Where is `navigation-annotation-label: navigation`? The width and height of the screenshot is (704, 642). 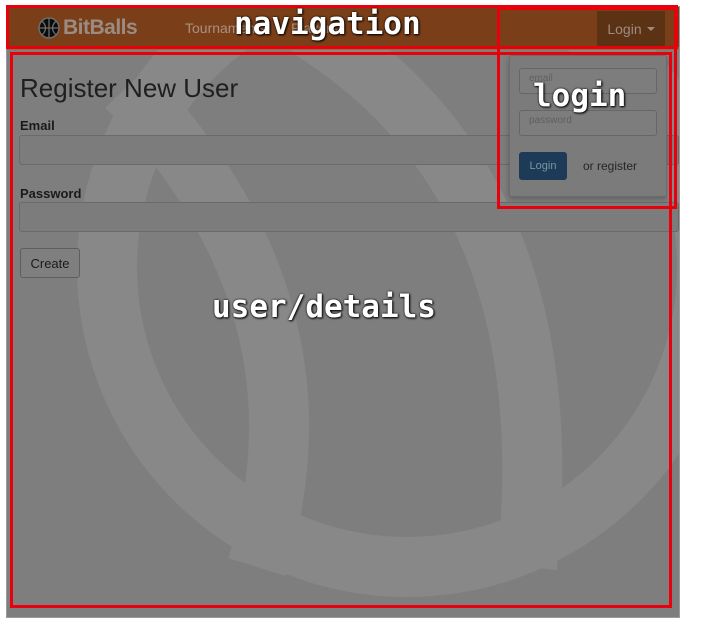
navigation-annotation-label: navigation is located at coordinates (327, 24).